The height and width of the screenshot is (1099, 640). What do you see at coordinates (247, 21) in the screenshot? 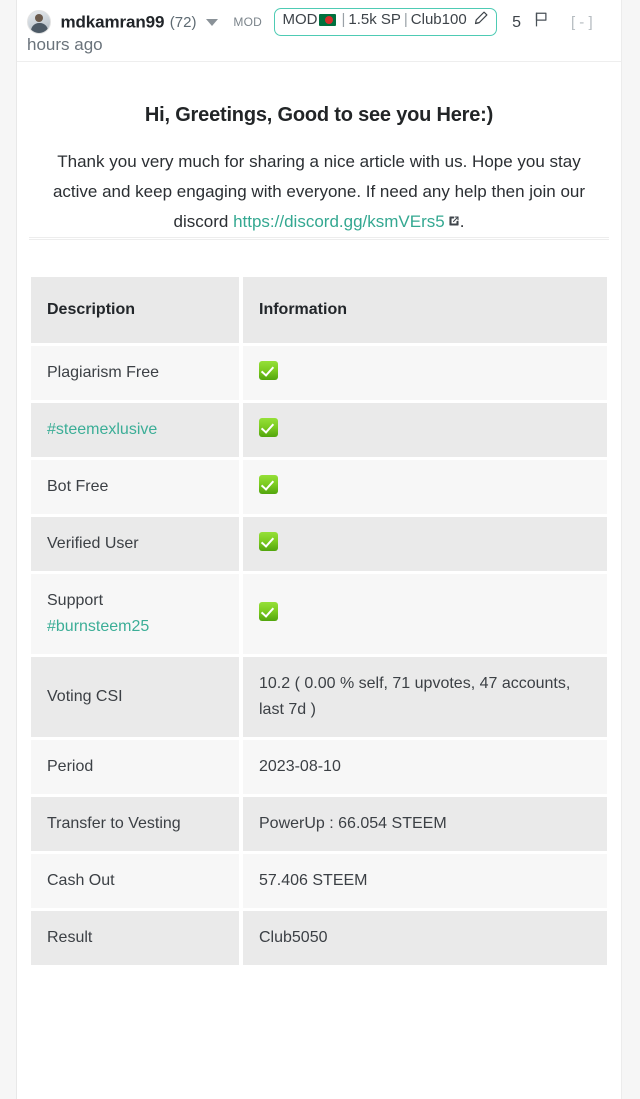
I see `moderator-role-tag: MOD` at bounding box center [247, 21].